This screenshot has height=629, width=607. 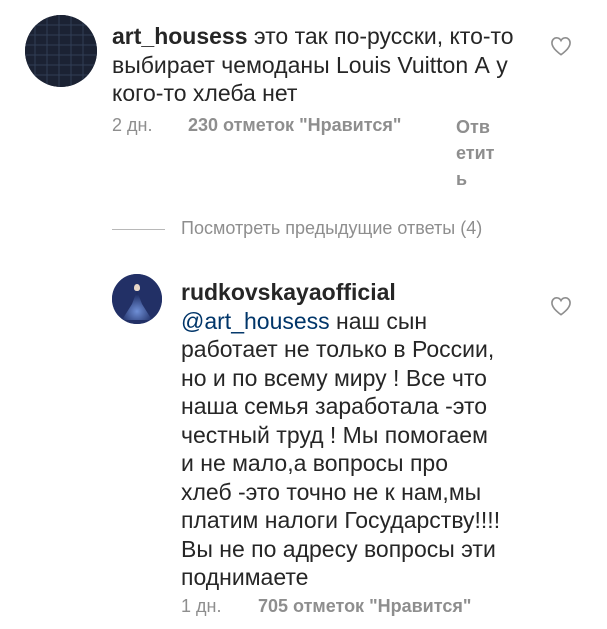 I want to click on dark-pattern-avatar-icon, so click(x=61, y=51).